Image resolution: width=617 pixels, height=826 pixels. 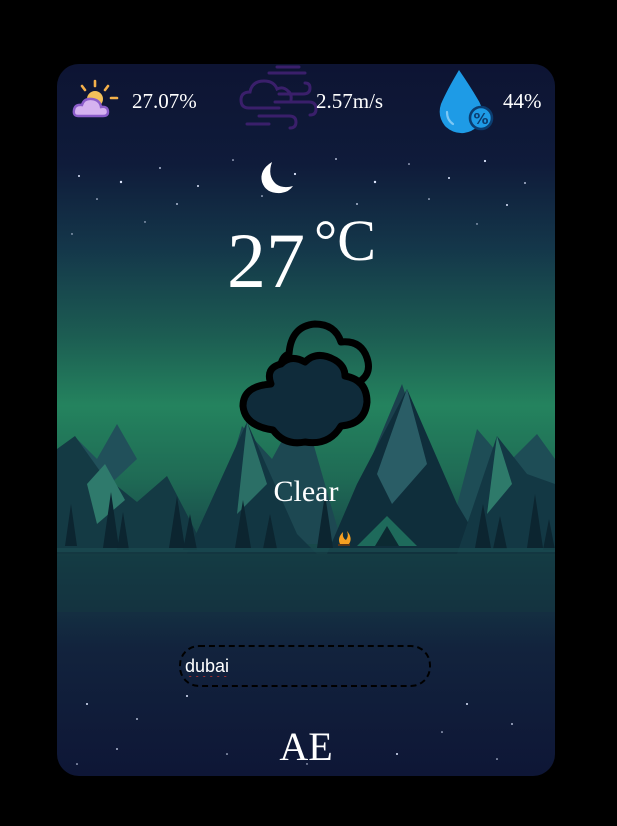 I want to click on partly-cloudy-sun-icon, so click(x=95, y=100).